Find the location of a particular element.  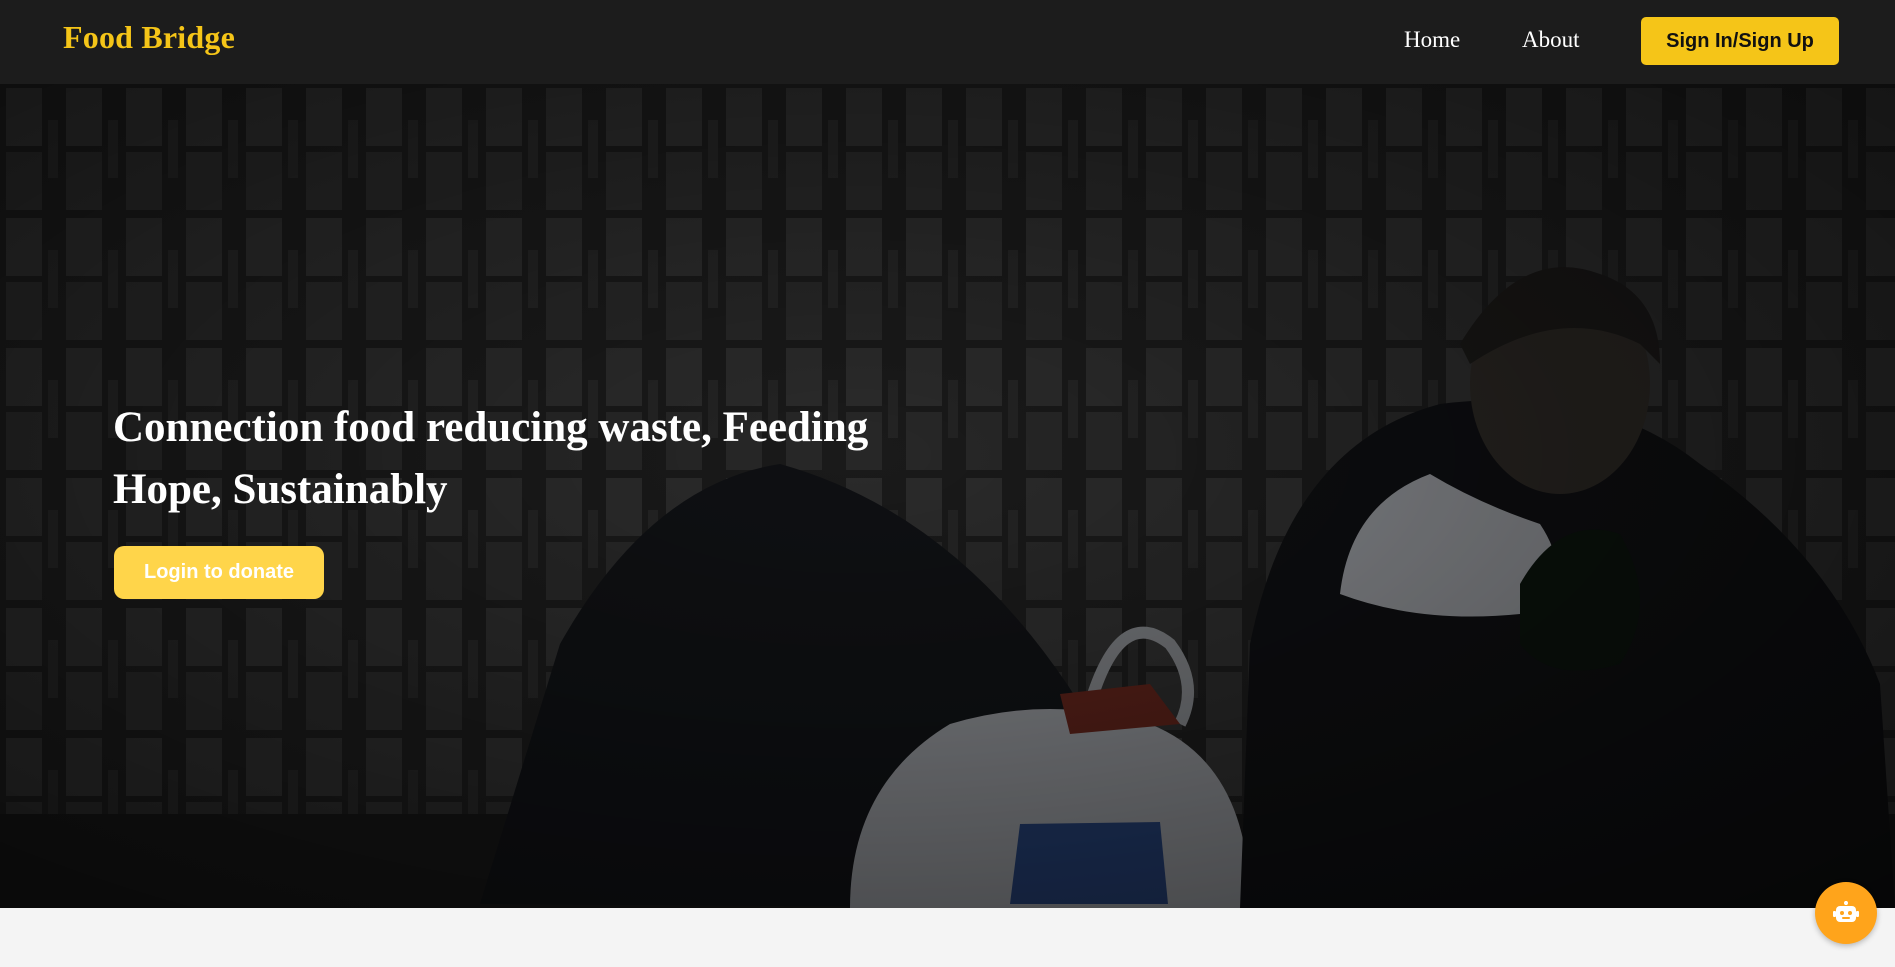

brand-logo: Food Bridge is located at coordinates (149, 37).